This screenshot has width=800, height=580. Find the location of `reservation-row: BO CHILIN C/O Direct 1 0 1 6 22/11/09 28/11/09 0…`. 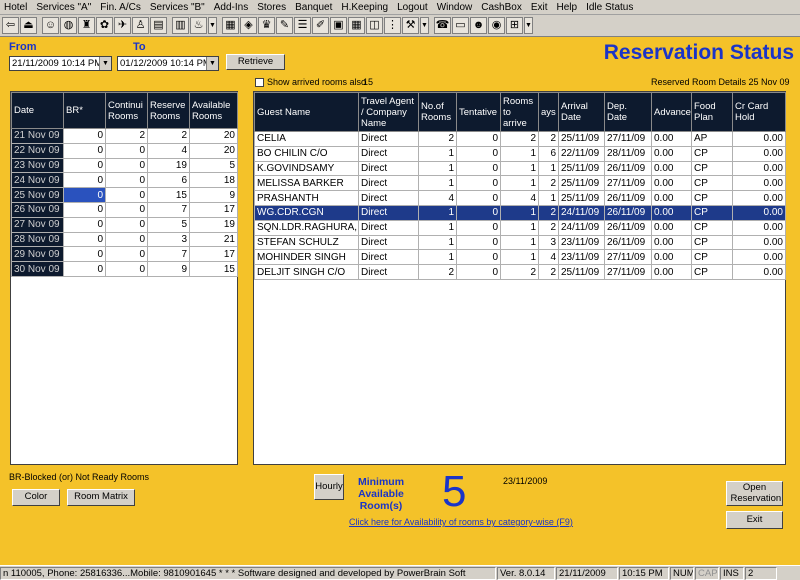

reservation-row: BO CHILIN C/O Direct 1 0 1 6 22/11/09 28/11/09 0… is located at coordinates (520, 153).